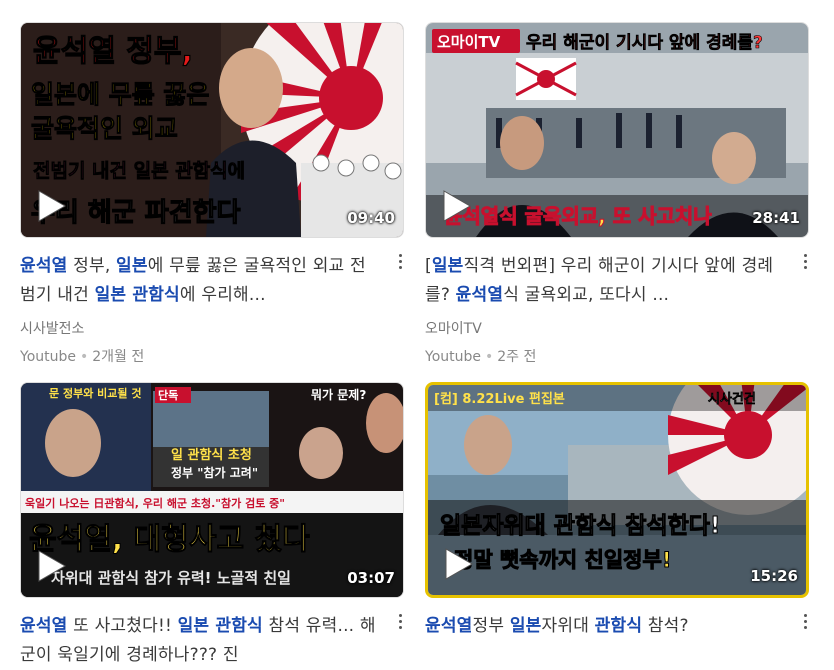 The image size is (834, 670). What do you see at coordinates (644, 43) in the screenshot?
I see `thumb-text-2: 우리 해군이 기시다 앞에 경례를?` at bounding box center [644, 43].